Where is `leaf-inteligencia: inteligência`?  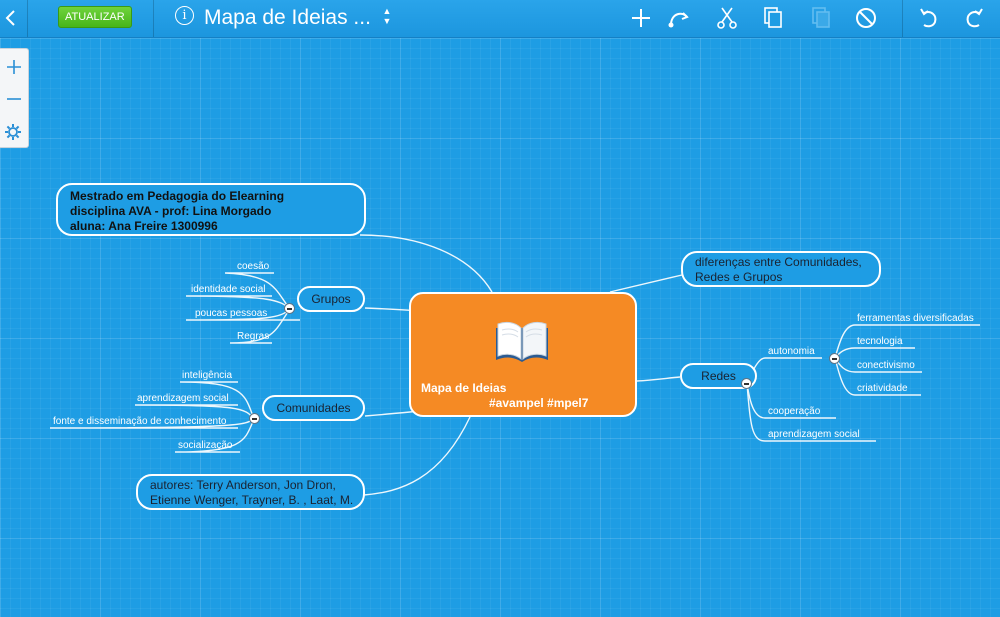
leaf-inteligencia: inteligência is located at coordinates (207, 376).